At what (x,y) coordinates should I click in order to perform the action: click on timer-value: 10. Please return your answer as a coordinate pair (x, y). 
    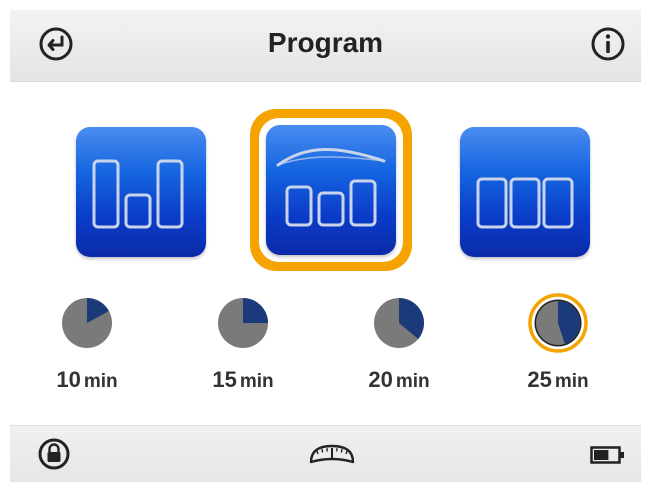
    Looking at the image, I should click on (68, 379).